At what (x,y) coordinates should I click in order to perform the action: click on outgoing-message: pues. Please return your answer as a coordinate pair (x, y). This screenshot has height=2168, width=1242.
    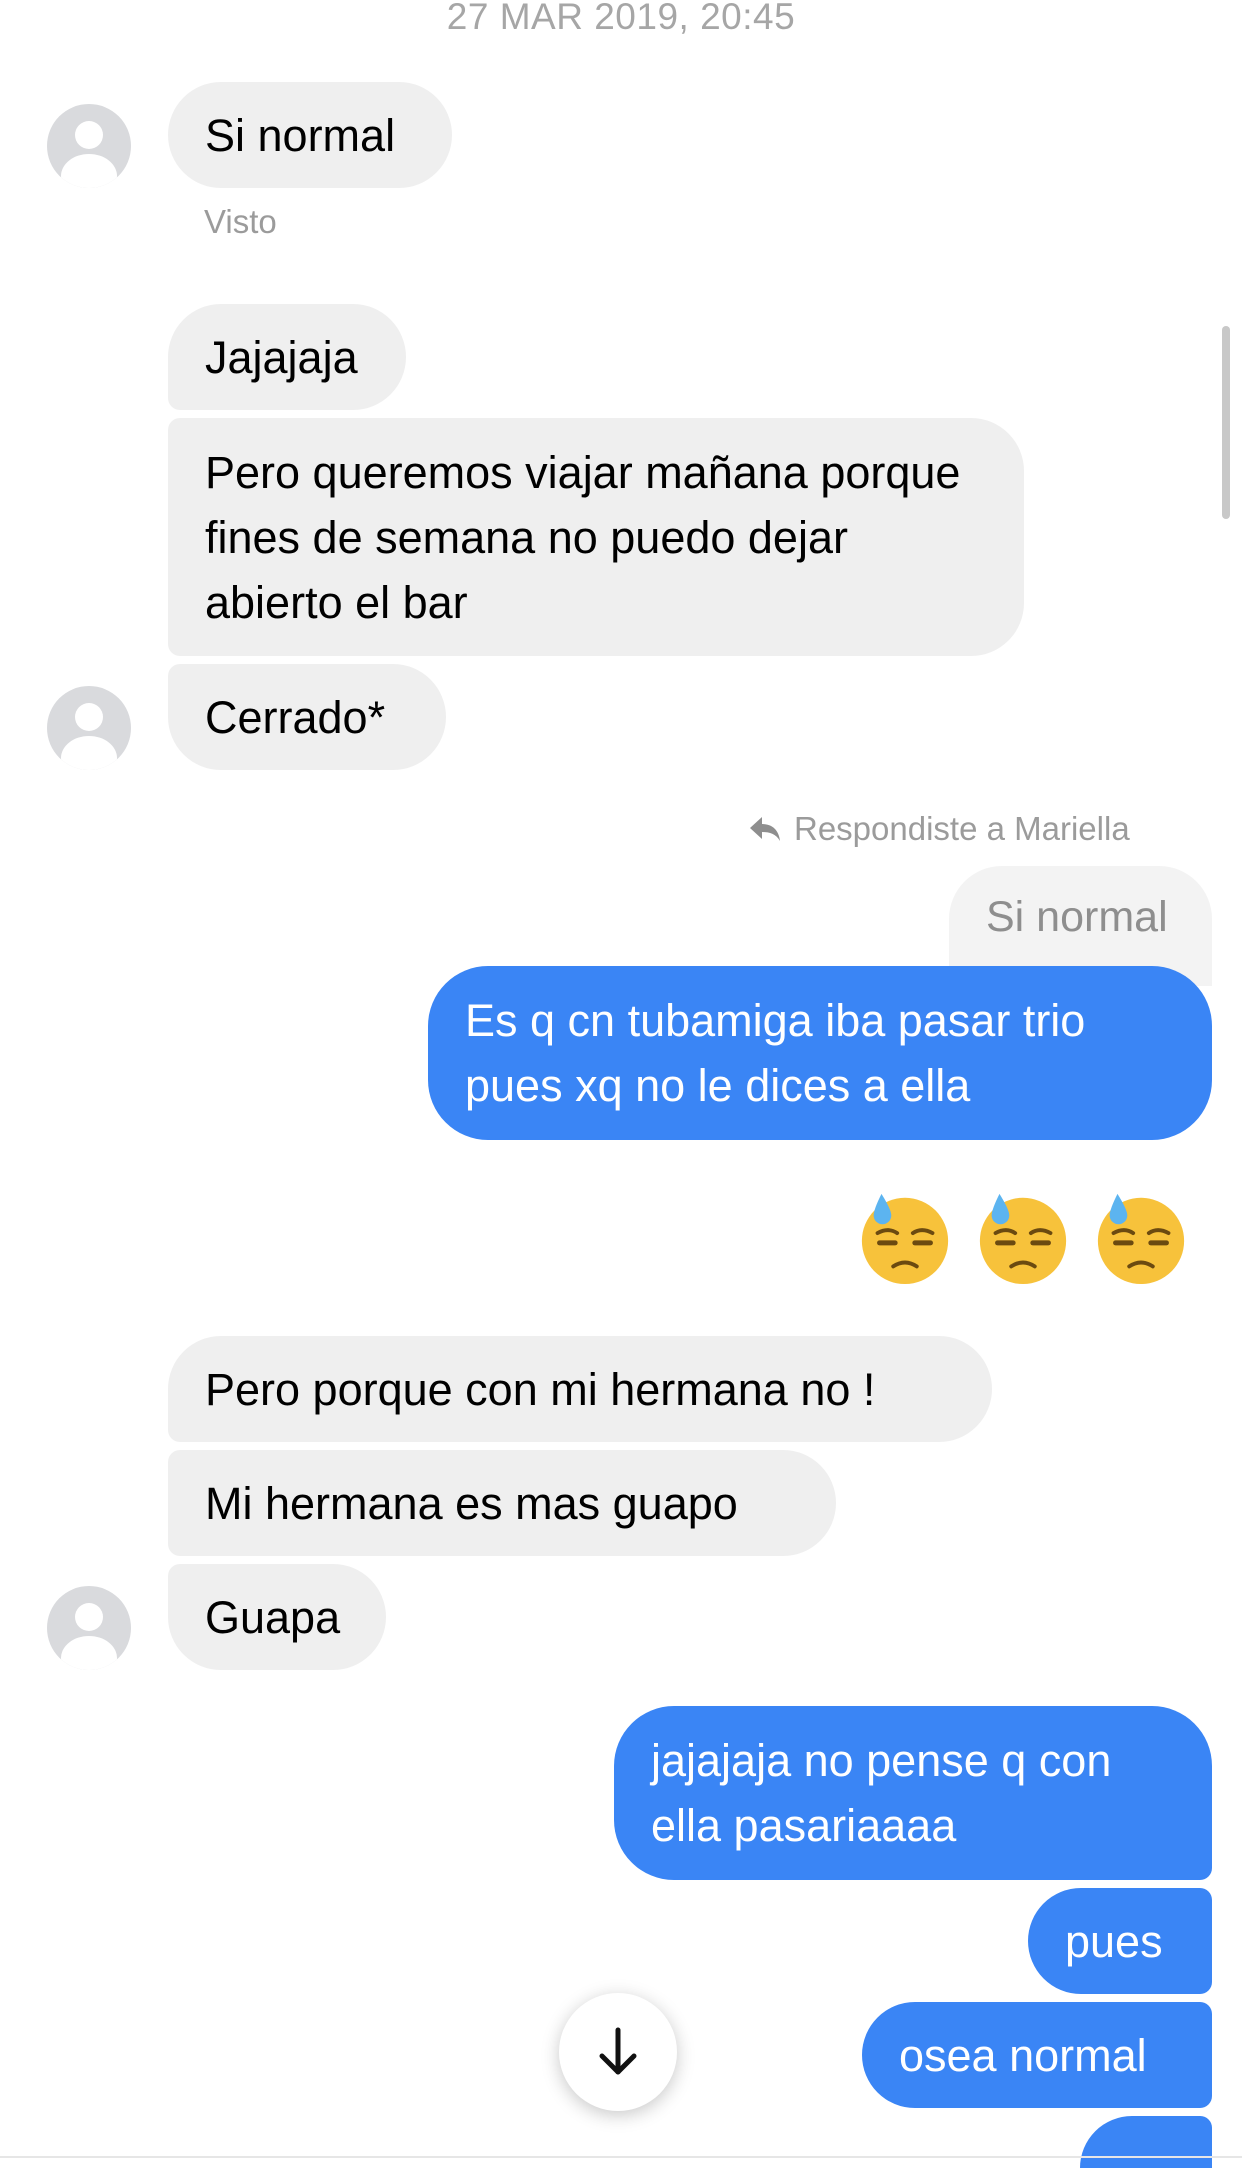
    Looking at the image, I should click on (1120, 1941).